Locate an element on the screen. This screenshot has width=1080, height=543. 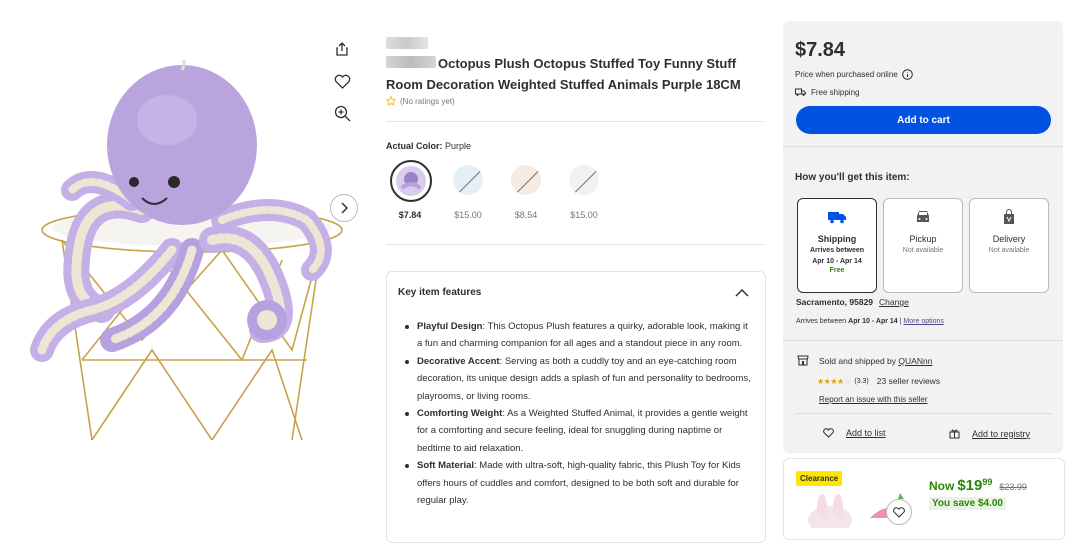
features-heading: Key item features is located at coordinates (440, 292).